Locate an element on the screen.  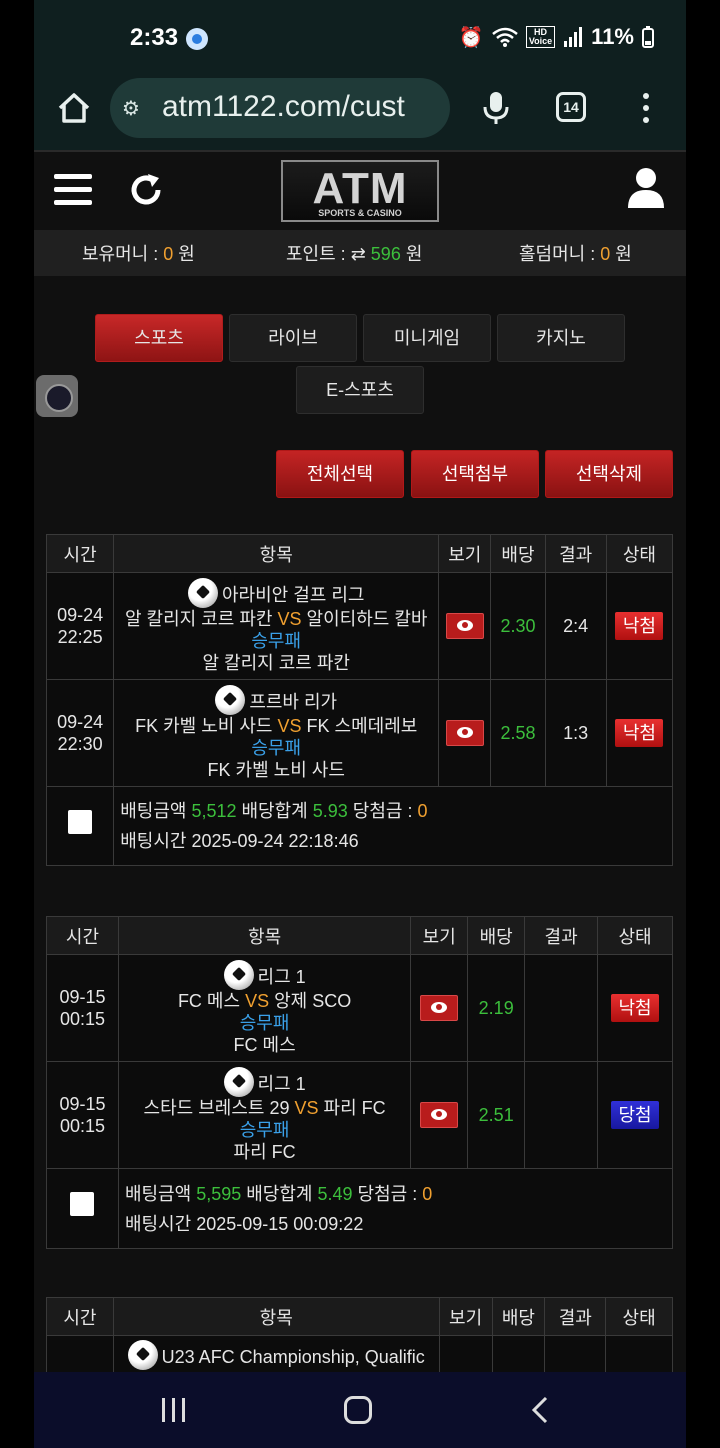
select-all-button: 전체선택 is located at coordinates (340, 474).